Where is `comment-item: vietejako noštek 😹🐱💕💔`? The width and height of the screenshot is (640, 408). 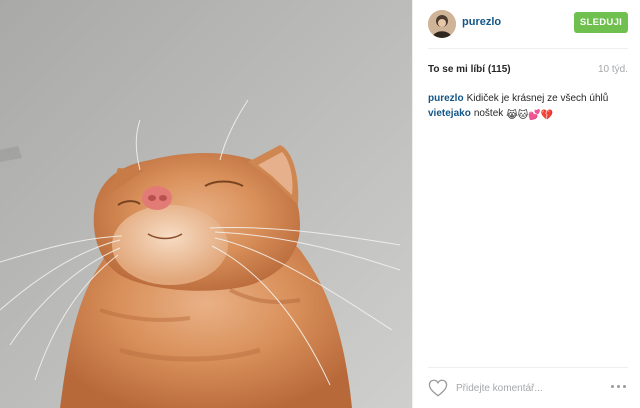 comment-item: vietejako noštek 😹🐱💕💔 is located at coordinates (528, 114).